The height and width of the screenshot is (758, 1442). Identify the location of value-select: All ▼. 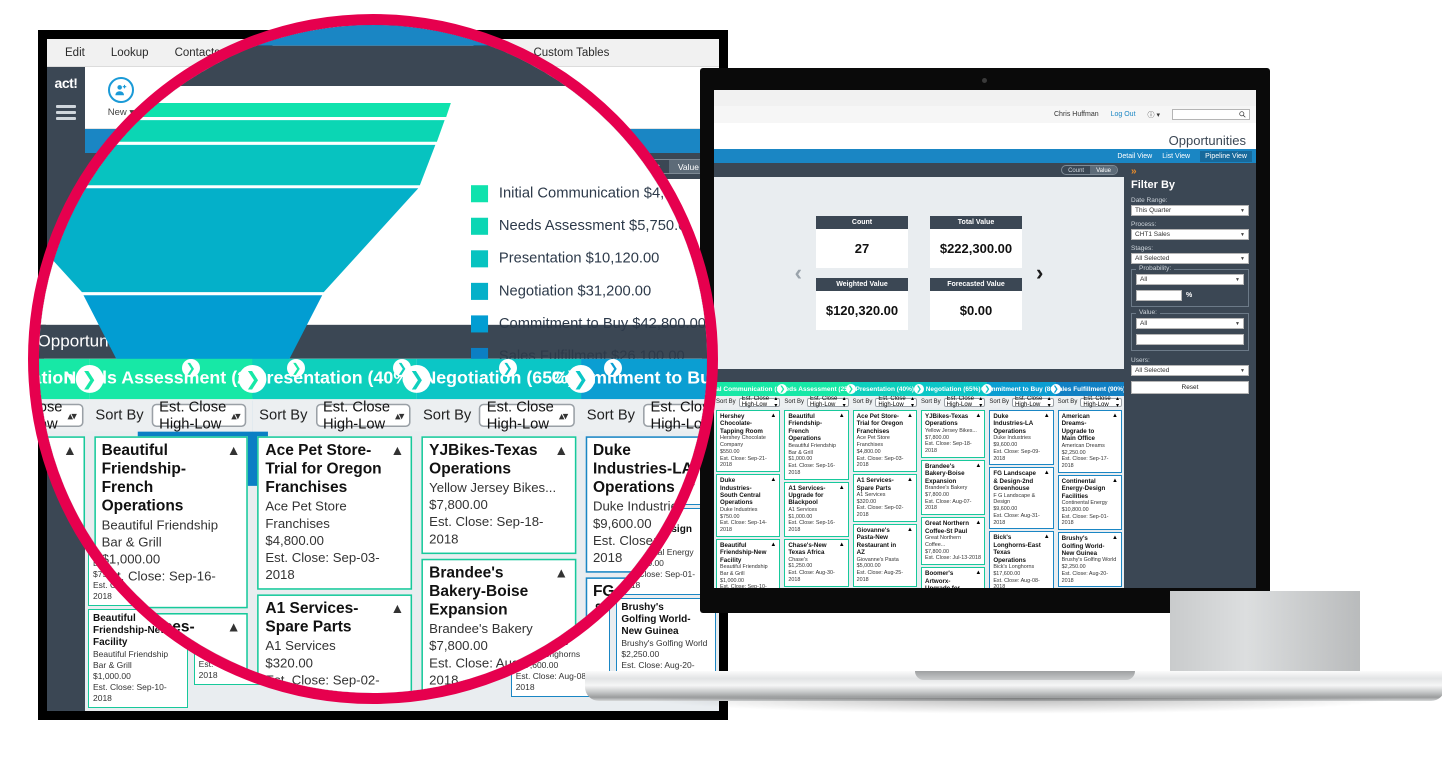
(1190, 323).